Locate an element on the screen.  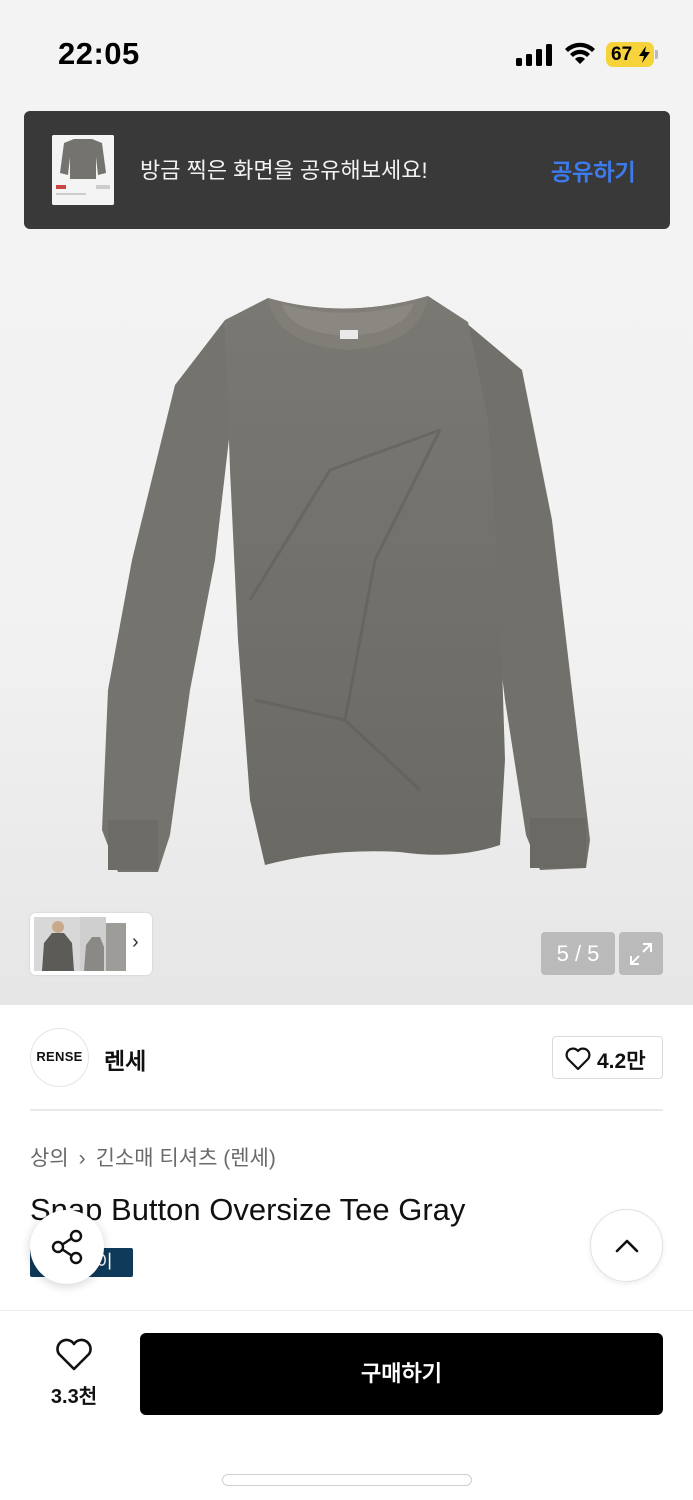
thumbnail-strip-button: › is located at coordinates (91, 944).